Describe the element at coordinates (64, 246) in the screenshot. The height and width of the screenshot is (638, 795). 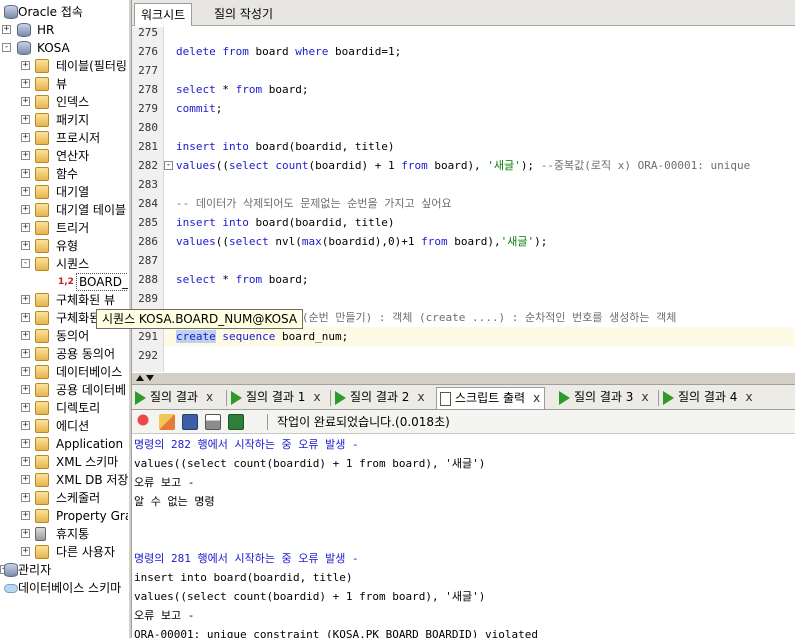
I see `tree-item-13: + 유형` at that location.